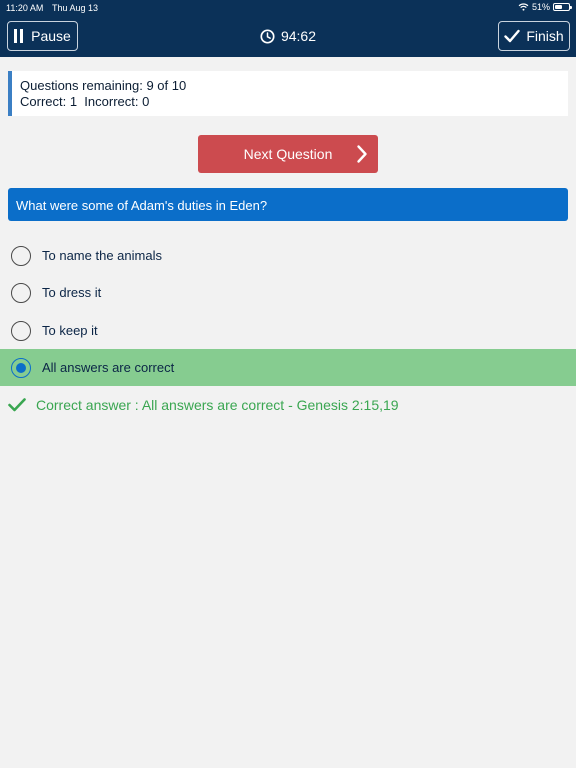 Image resolution: width=576 pixels, height=768 pixels. I want to click on questions-remaining: Questions remaining: 9 of 10, so click(103, 85).